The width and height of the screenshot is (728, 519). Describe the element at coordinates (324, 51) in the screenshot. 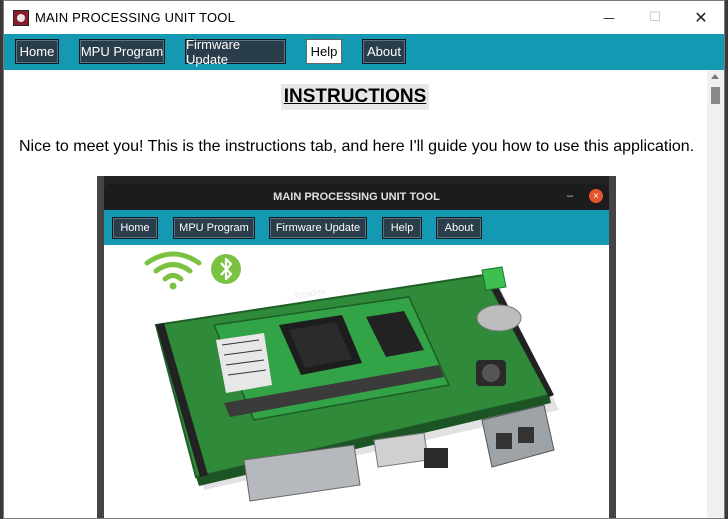

I see `nav-help-button: Help` at that location.